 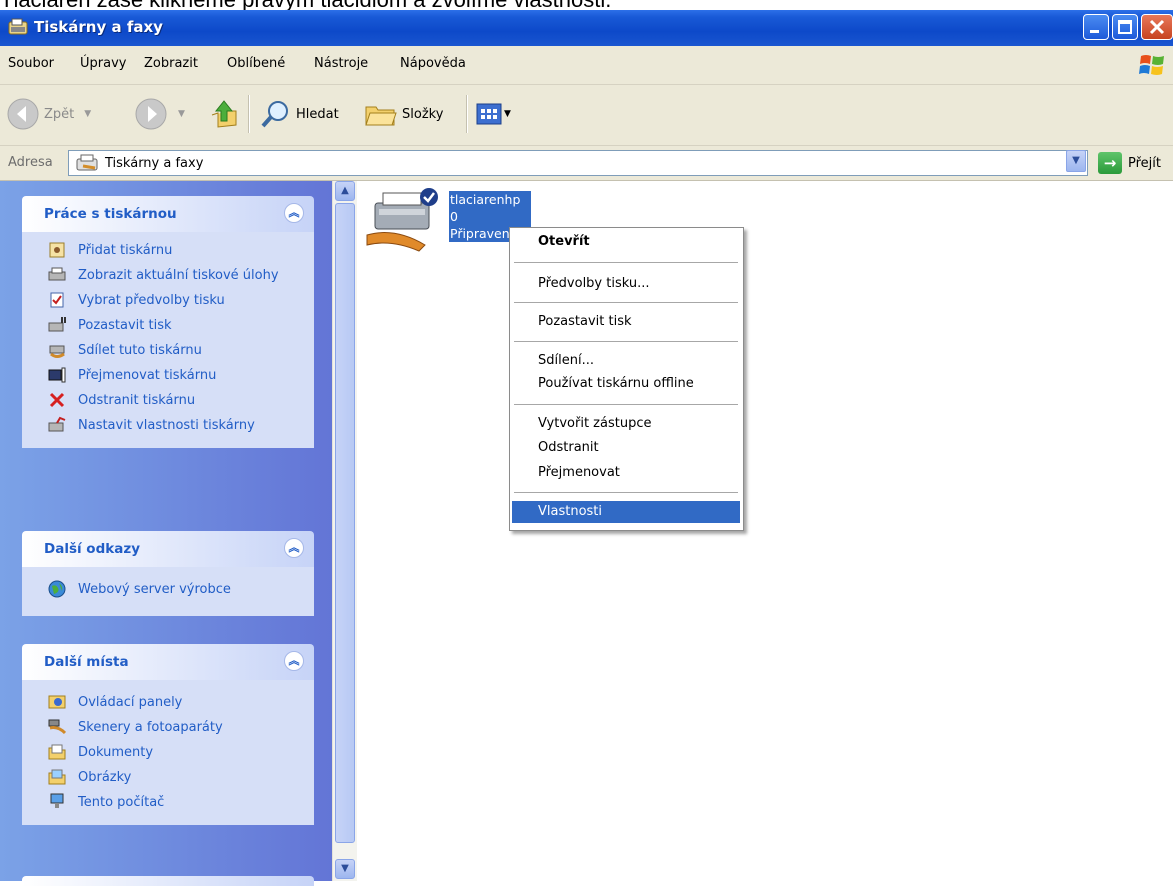 What do you see at coordinates (168, 275) in the screenshot?
I see `task-view-print-jobs: Zobrazit aktuální tiskové úlohy` at bounding box center [168, 275].